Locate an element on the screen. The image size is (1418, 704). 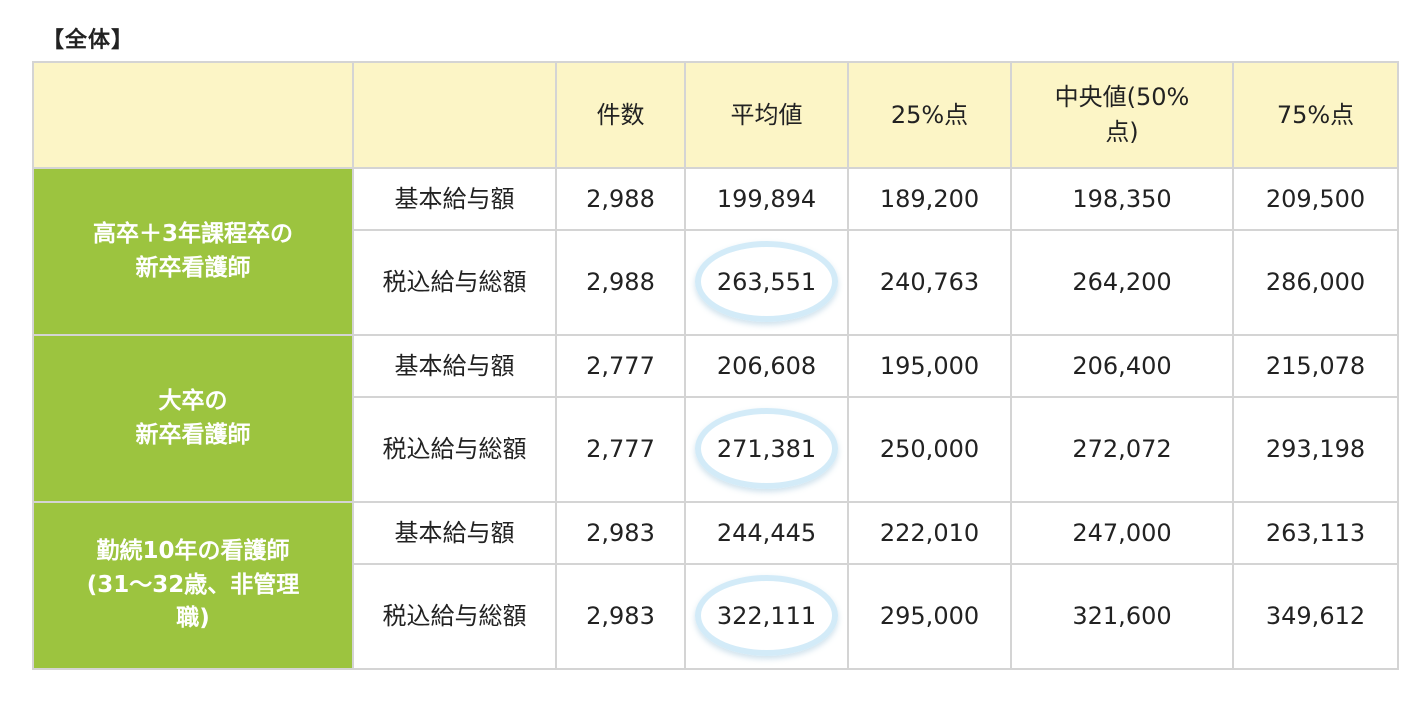
cell-mean-value: 322,111 is located at coordinates (766, 616).